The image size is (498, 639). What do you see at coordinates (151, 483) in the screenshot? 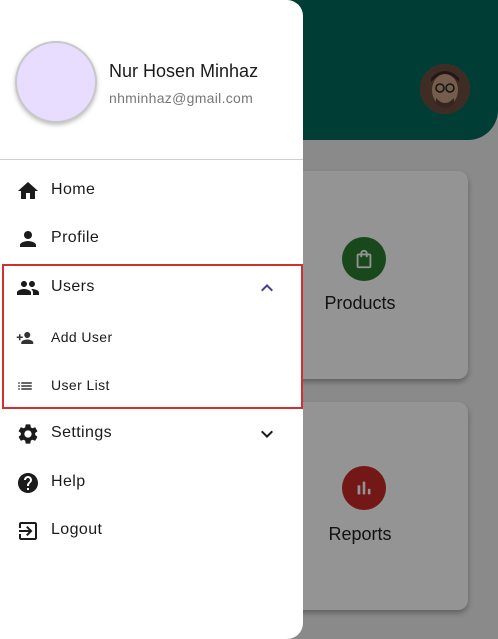
I see `menu-item-help: Help` at bounding box center [151, 483].